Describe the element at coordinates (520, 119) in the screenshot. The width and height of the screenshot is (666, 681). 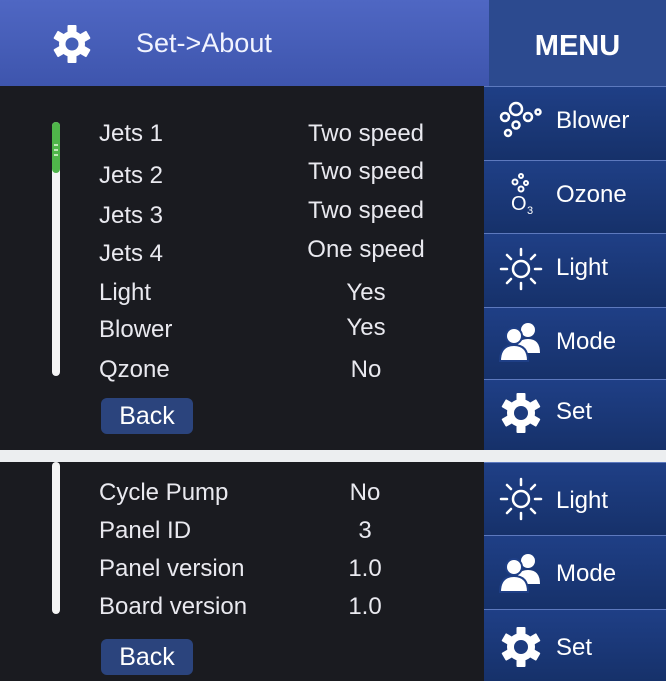
I see `bubbles-icon` at that location.